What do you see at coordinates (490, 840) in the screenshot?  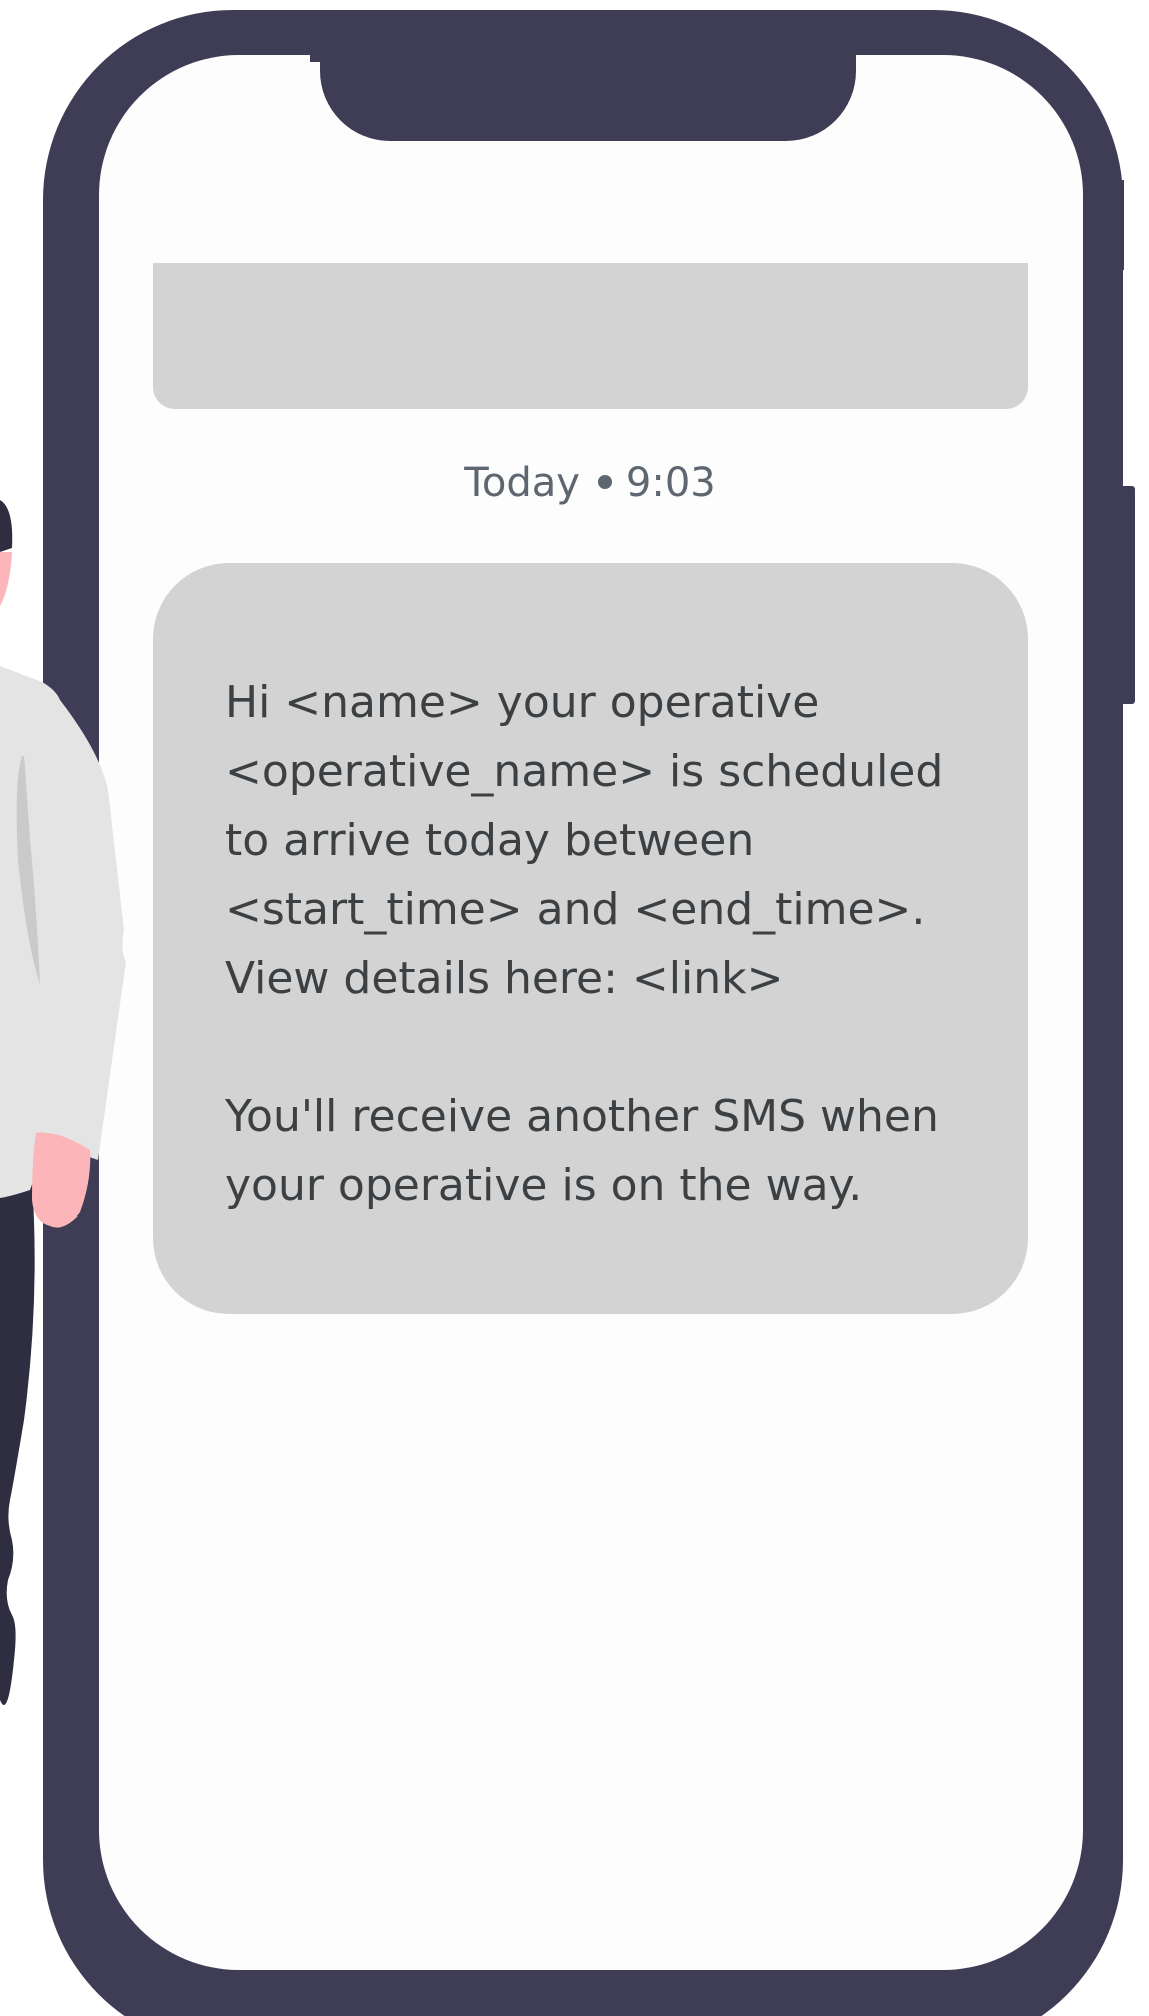 I see `message-line: to arrive today between` at bounding box center [490, 840].